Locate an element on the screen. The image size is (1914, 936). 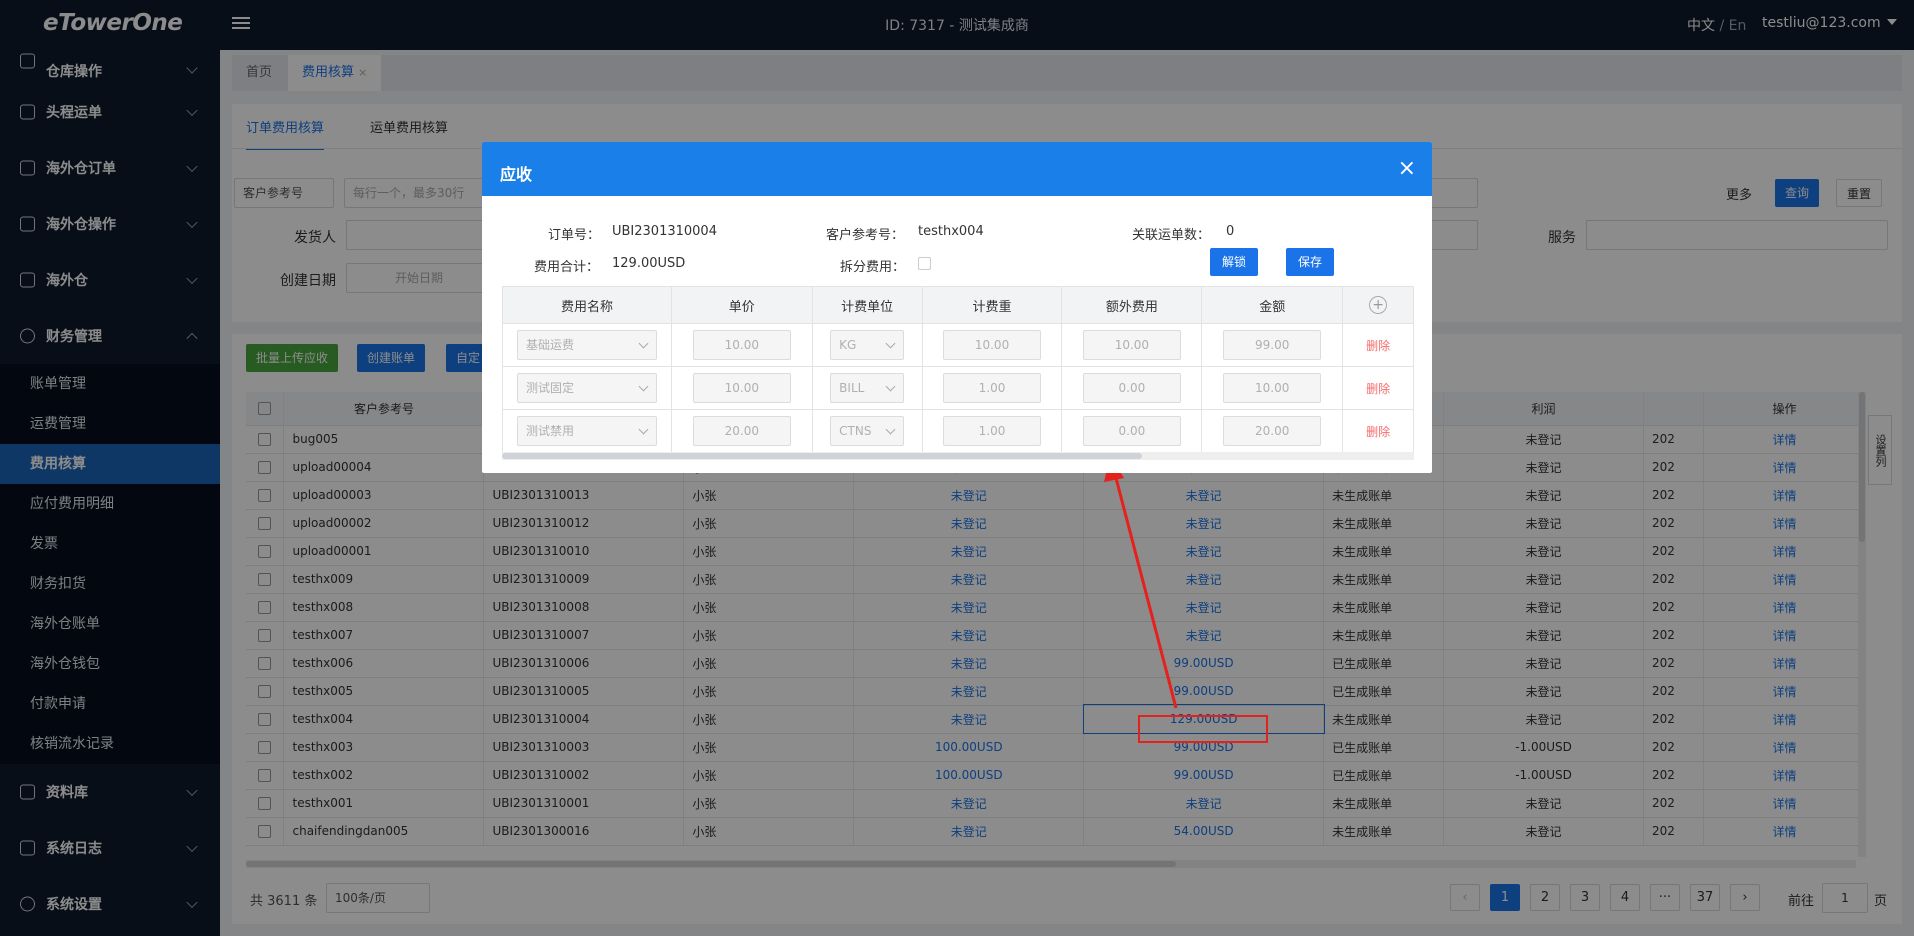
extra-fee-input: 10.00 is located at coordinates (1131, 345).